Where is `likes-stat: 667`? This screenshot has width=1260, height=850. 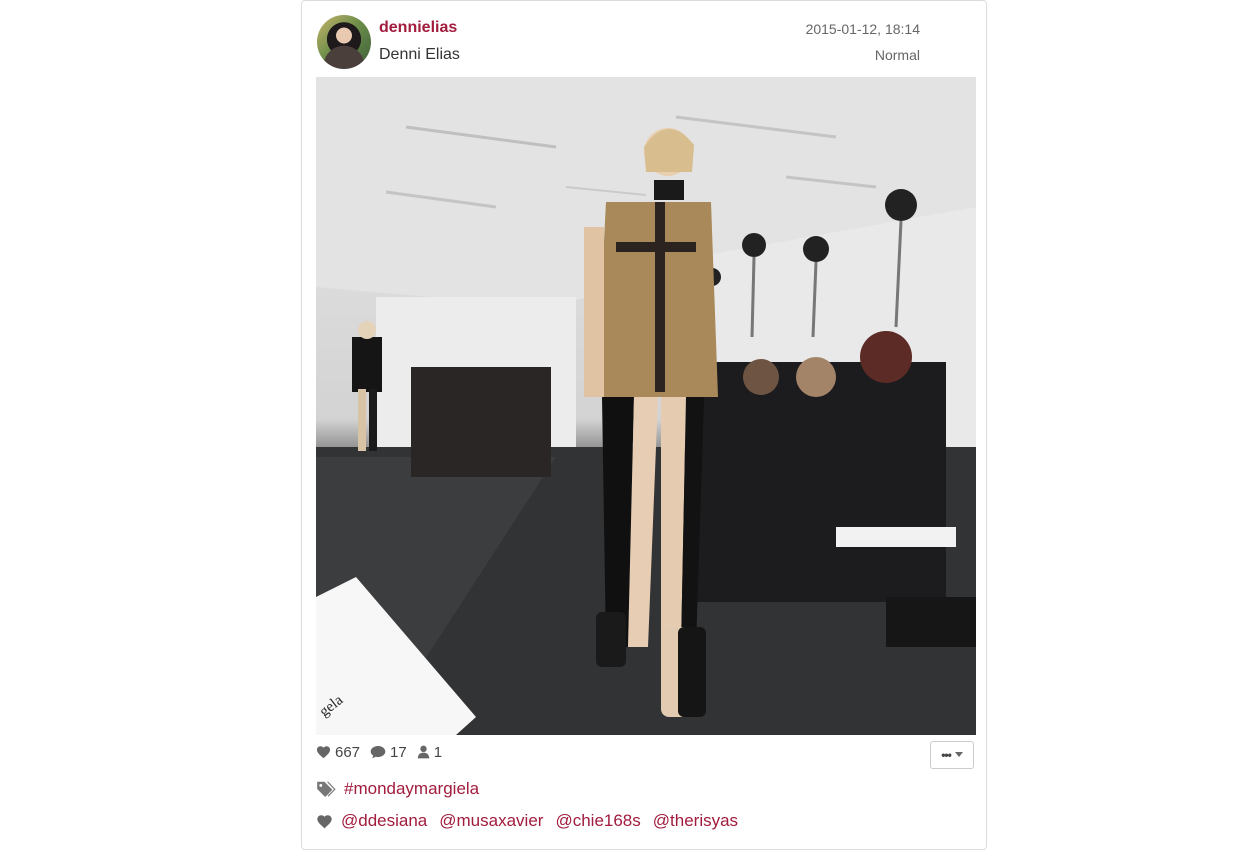
likes-stat: 667 is located at coordinates (338, 752).